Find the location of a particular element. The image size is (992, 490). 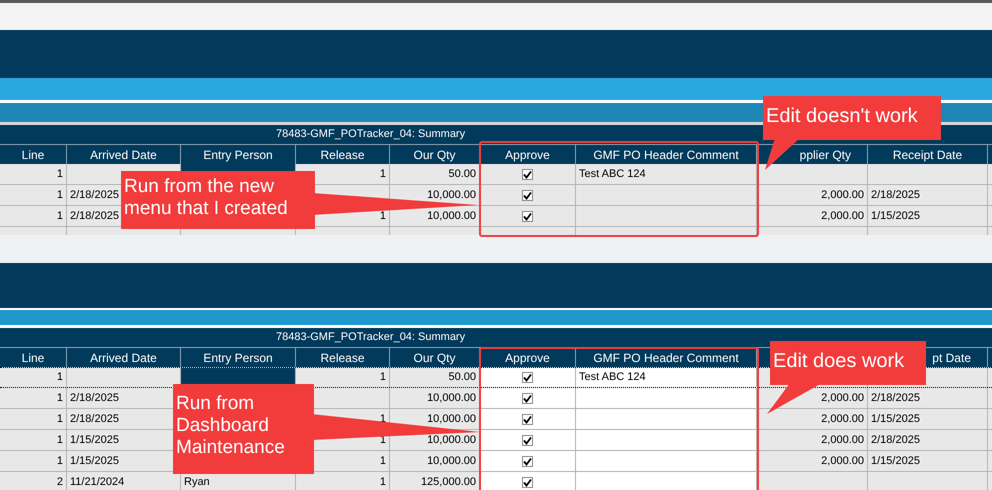

table-cell: 2 is located at coordinates (33, 481).